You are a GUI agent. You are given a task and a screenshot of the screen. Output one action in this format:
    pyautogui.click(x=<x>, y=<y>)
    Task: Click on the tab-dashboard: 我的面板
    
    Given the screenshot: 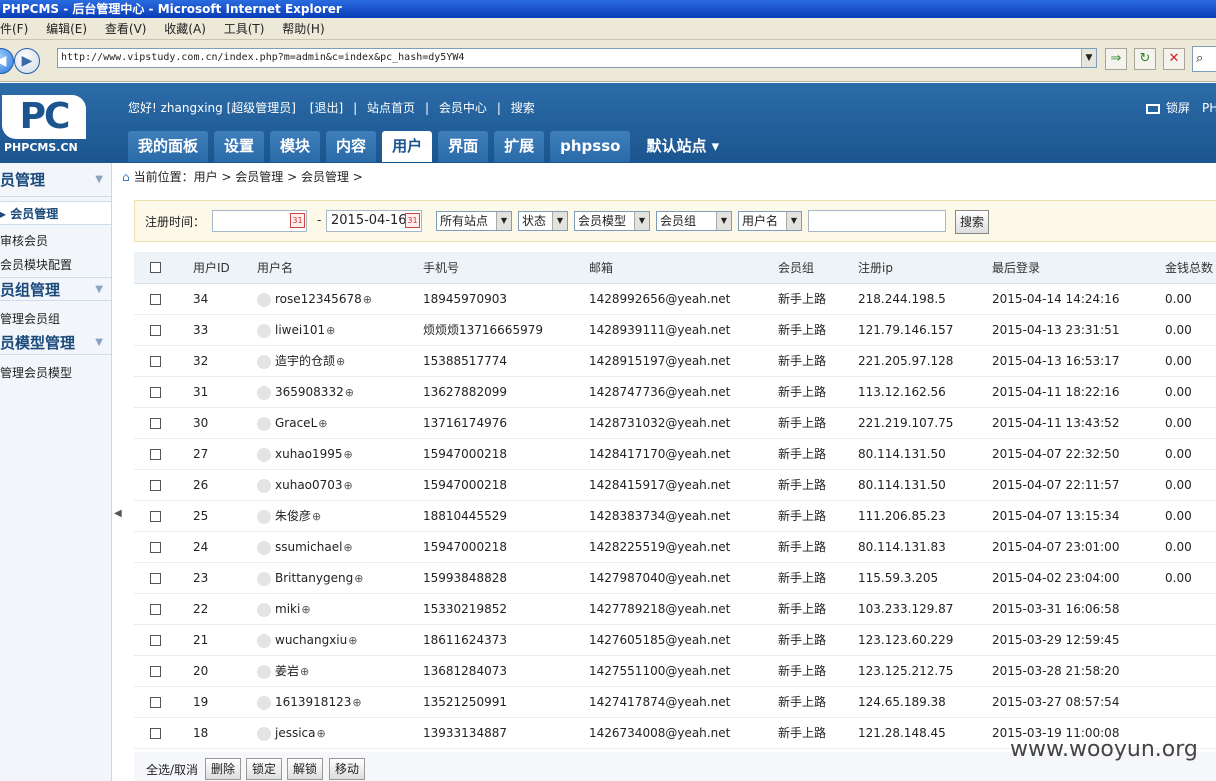 What is the action you would take?
    pyautogui.click(x=168, y=146)
    